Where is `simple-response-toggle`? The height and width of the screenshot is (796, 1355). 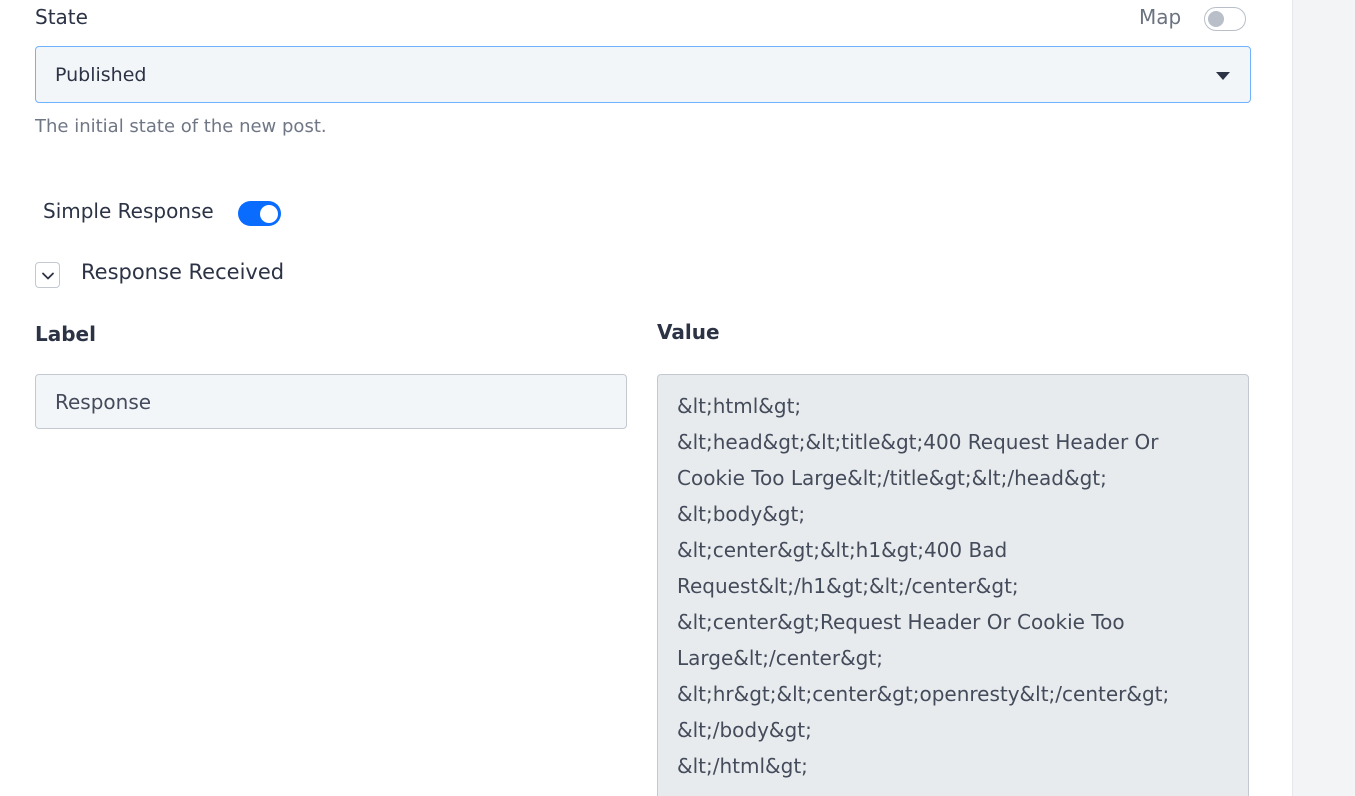
simple-response-toggle is located at coordinates (259, 213).